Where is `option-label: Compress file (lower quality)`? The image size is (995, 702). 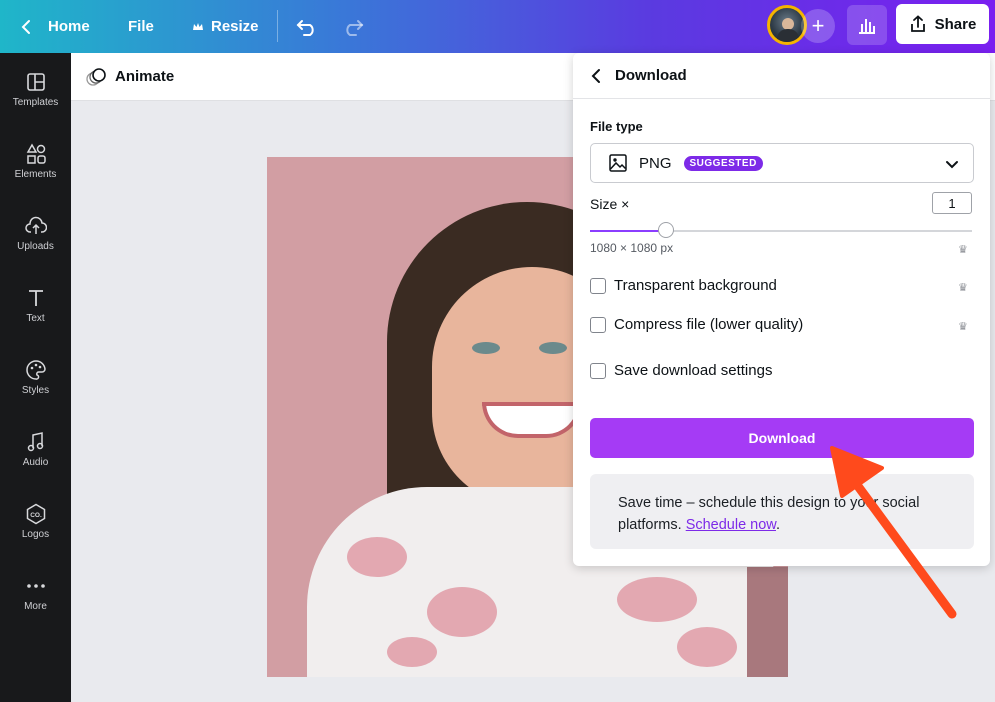 option-label: Compress file (lower quality) is located at coordinates (709, 324).